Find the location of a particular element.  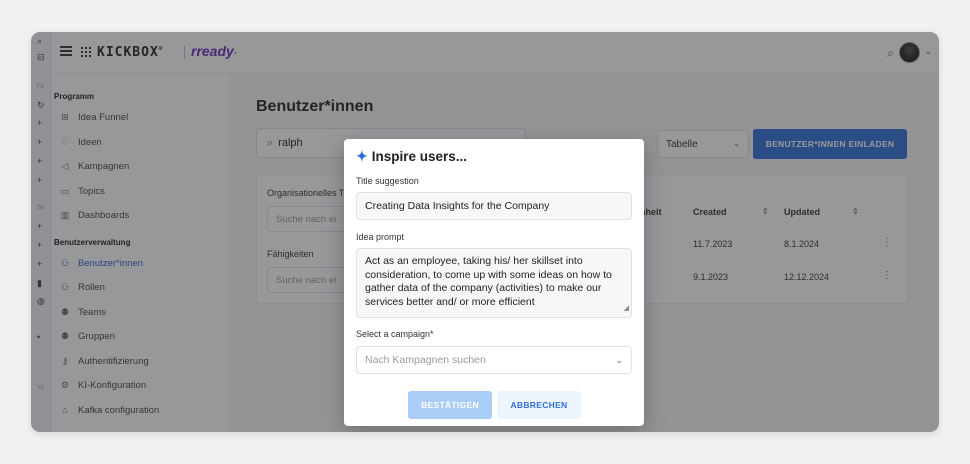

campaign-placeholder: Nach Kampagnen suchen is located at coordinates (425, 360).